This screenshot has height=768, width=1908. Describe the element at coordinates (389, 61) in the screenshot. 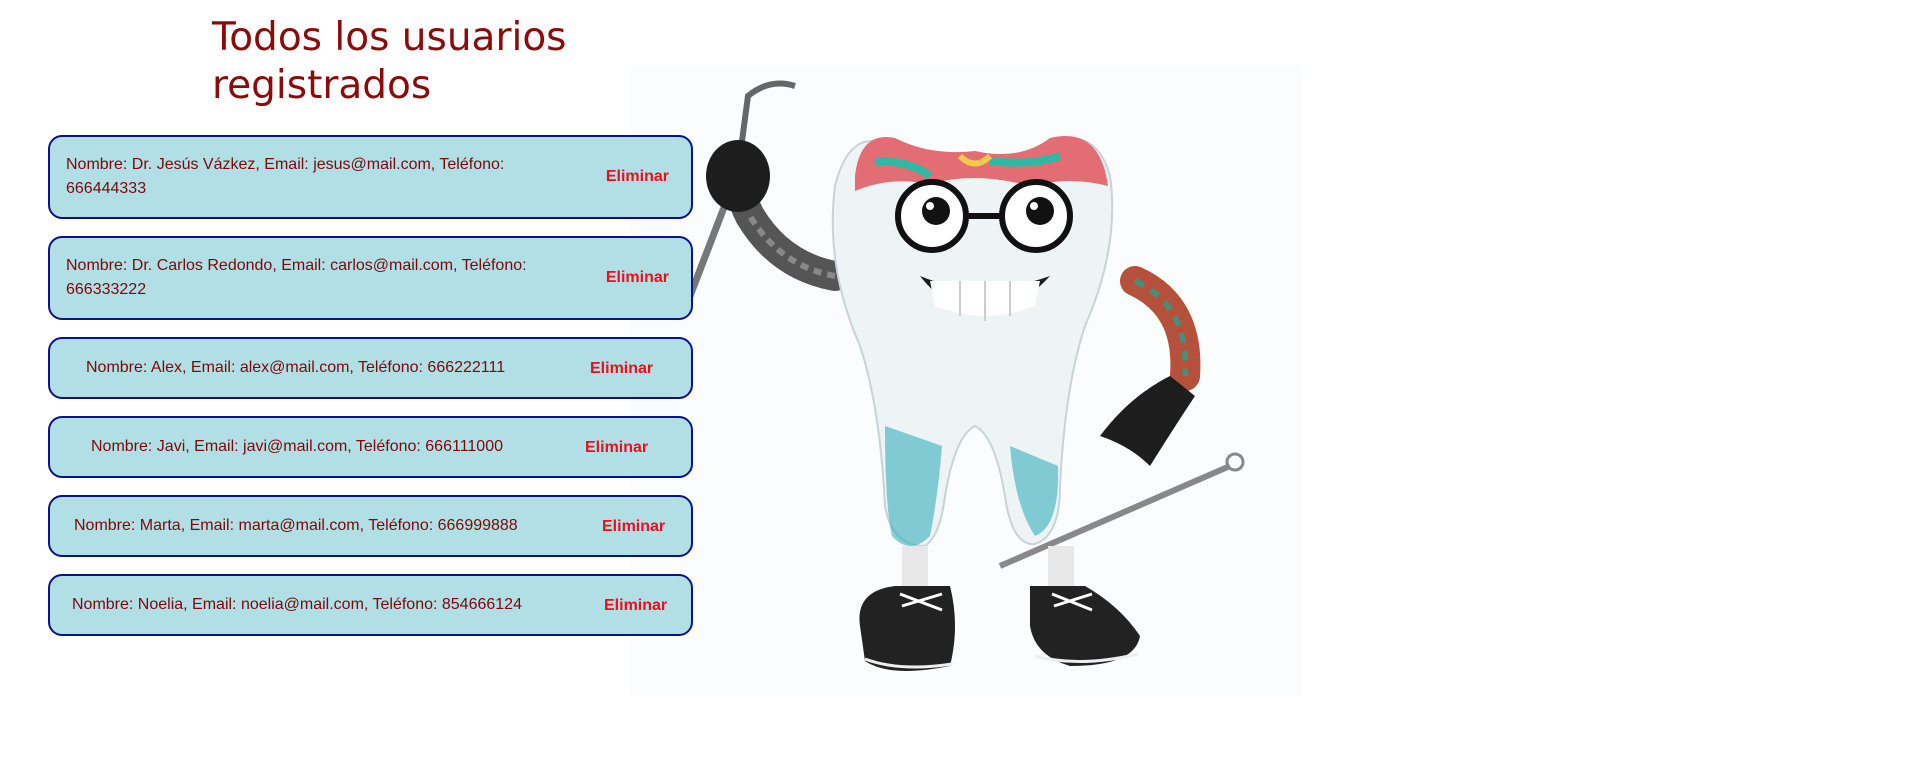

I see `page-title: Todos los usuarios registrados` at that location.